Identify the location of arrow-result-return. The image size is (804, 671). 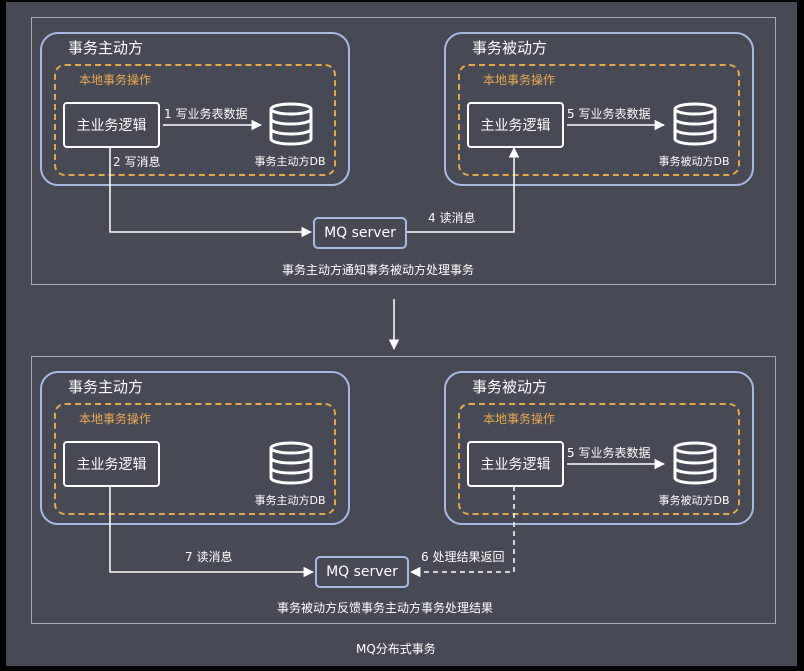
(462, 532).